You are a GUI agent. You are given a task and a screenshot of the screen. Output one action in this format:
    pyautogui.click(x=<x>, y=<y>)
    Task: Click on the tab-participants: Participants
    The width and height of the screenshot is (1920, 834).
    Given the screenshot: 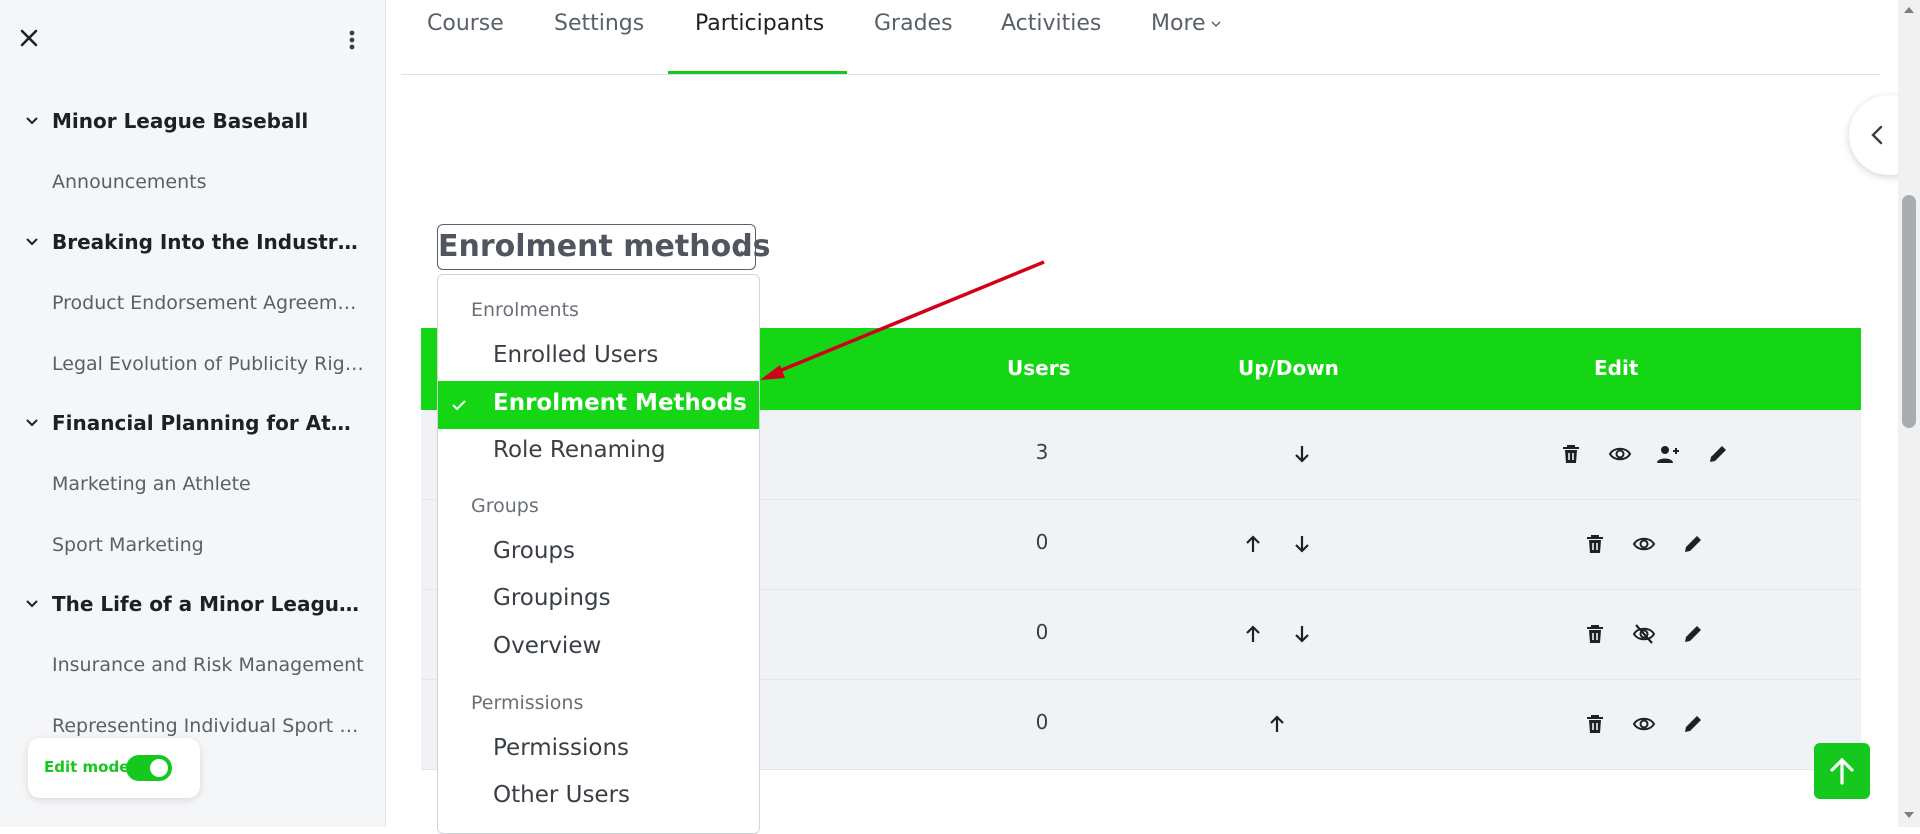 What is the action you would take?
    pyautogui.click(x=759, y=37)
    